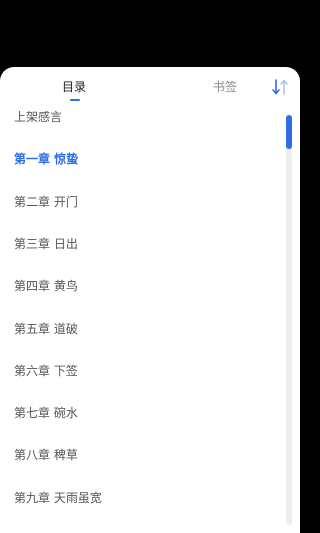 This screenshot has height=533, width=320. I want to click on chapter-list-item: 第二章 开门, so click(46, 202).